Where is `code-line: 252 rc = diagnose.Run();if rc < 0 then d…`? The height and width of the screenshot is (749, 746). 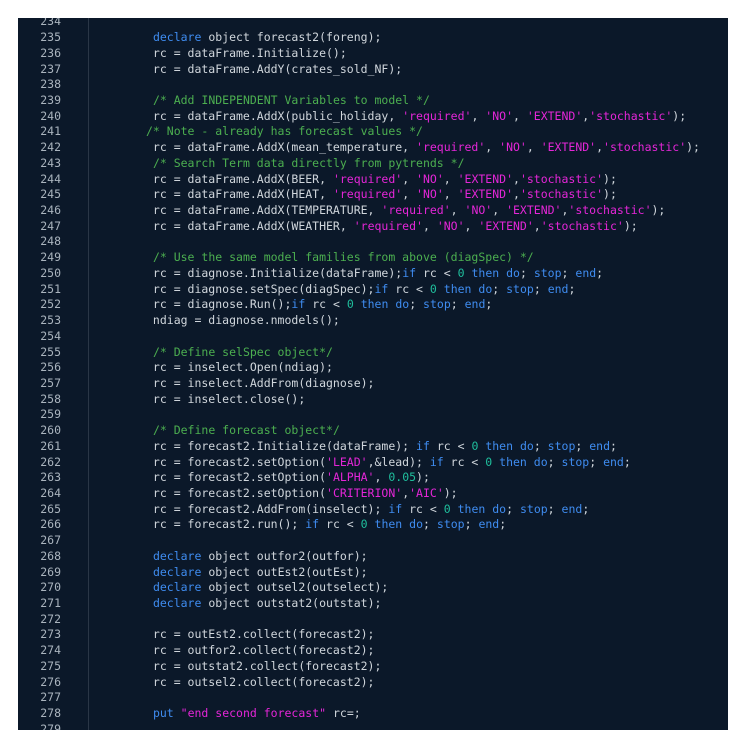 code-line: 252 rc = diagnose.Run();if rc < 0 then d… is located at coordinates (373, 305).